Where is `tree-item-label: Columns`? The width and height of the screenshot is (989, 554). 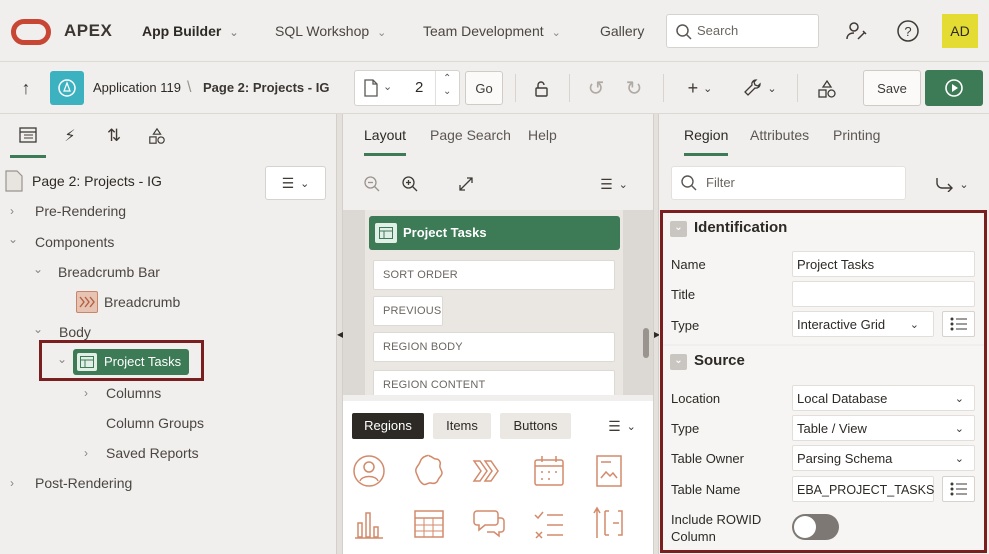 tree-item-label: Columns is located at coordinates (134, 393).